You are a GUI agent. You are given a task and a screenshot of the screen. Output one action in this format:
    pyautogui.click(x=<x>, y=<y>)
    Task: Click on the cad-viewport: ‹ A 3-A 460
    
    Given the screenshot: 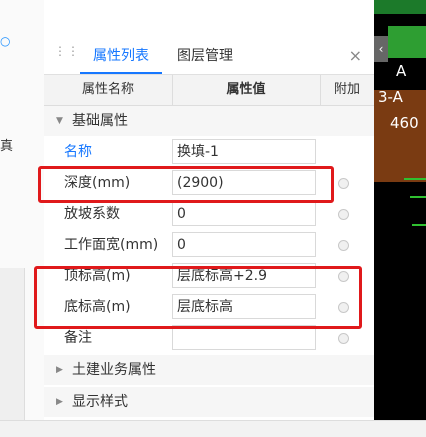 What is the action you would take?
    pyautogui.click(x=400, y=210)
    